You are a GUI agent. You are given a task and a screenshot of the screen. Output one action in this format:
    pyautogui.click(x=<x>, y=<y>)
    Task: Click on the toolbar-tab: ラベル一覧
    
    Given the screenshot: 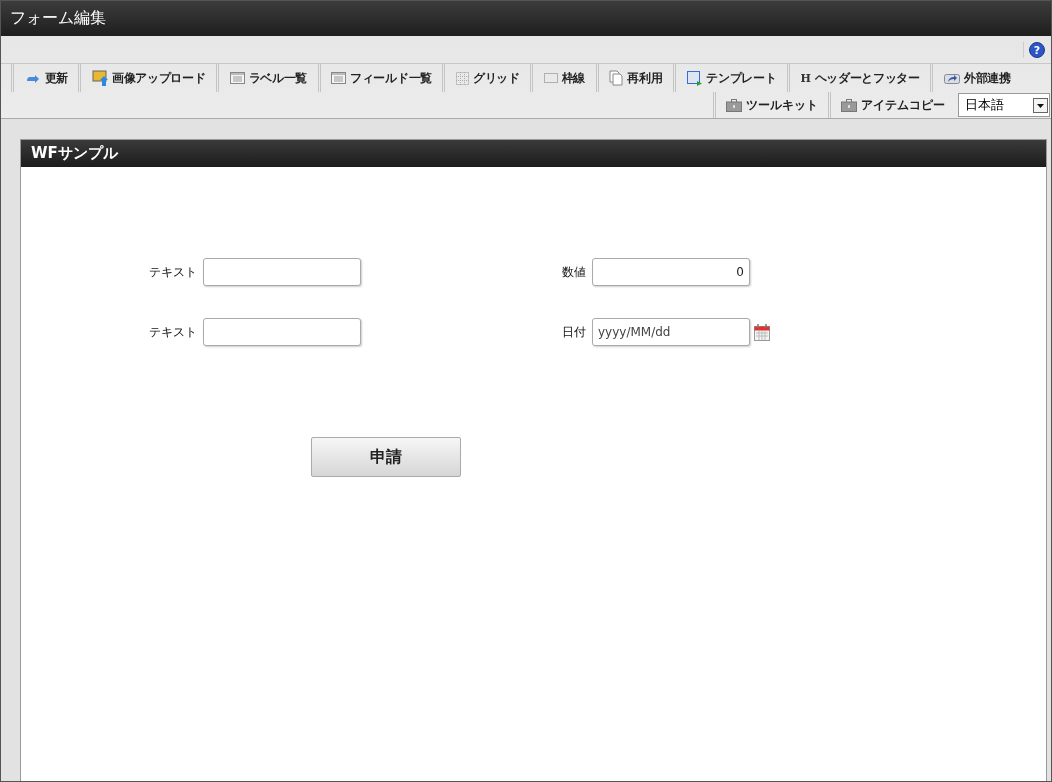 What is the action you would take?
    pyautogui.click(x=267, y=78)
    